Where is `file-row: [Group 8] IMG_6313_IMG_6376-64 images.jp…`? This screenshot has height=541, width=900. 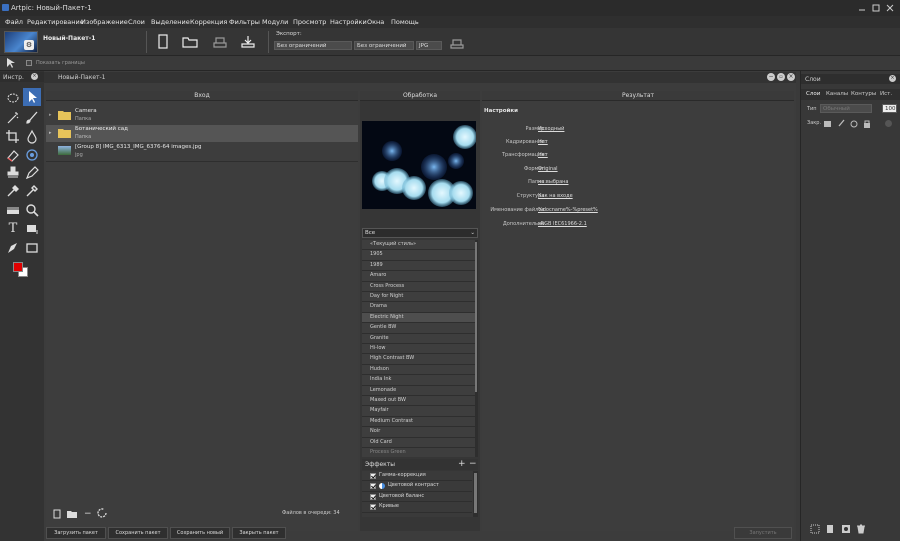 file-row: [Group 8] IMG_6313_IMG_6376-64 images.jp… is located at coordinates (202, 151).